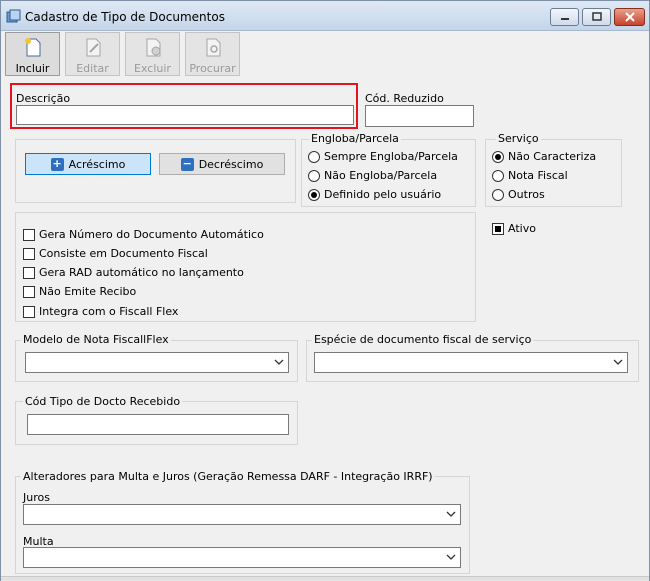 This screenshot has width=650, height=581. I want to click on descricao-input, so click(185, 115).